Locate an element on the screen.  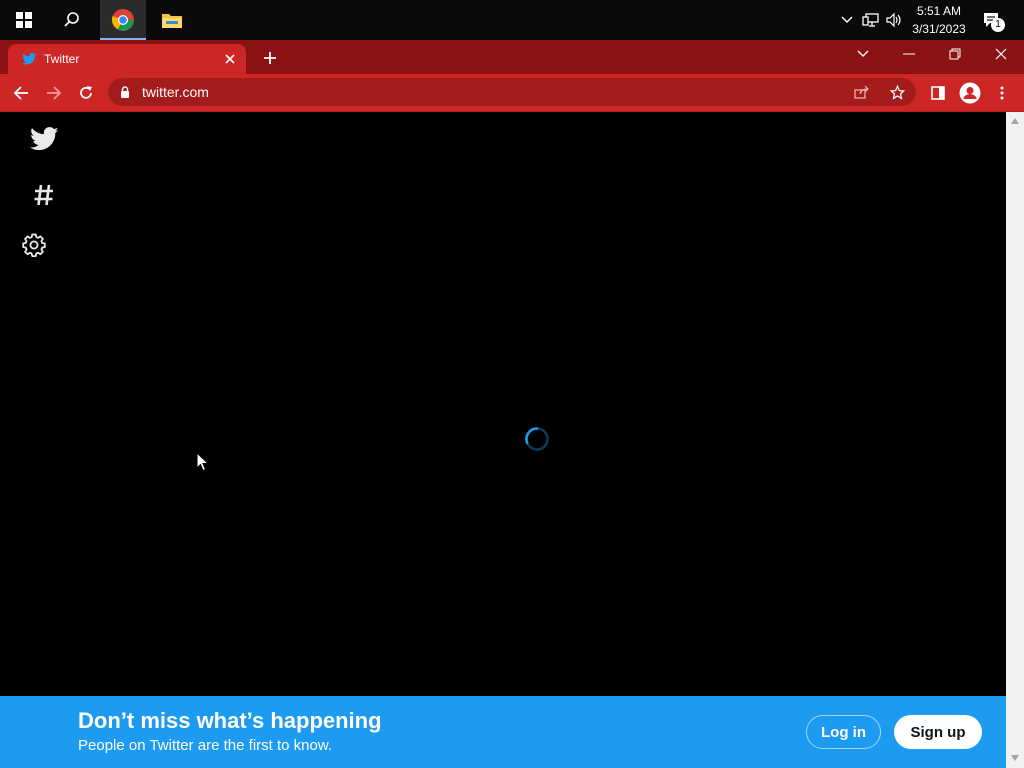
log-in-button: Log in is located at coordinates (843, 732).